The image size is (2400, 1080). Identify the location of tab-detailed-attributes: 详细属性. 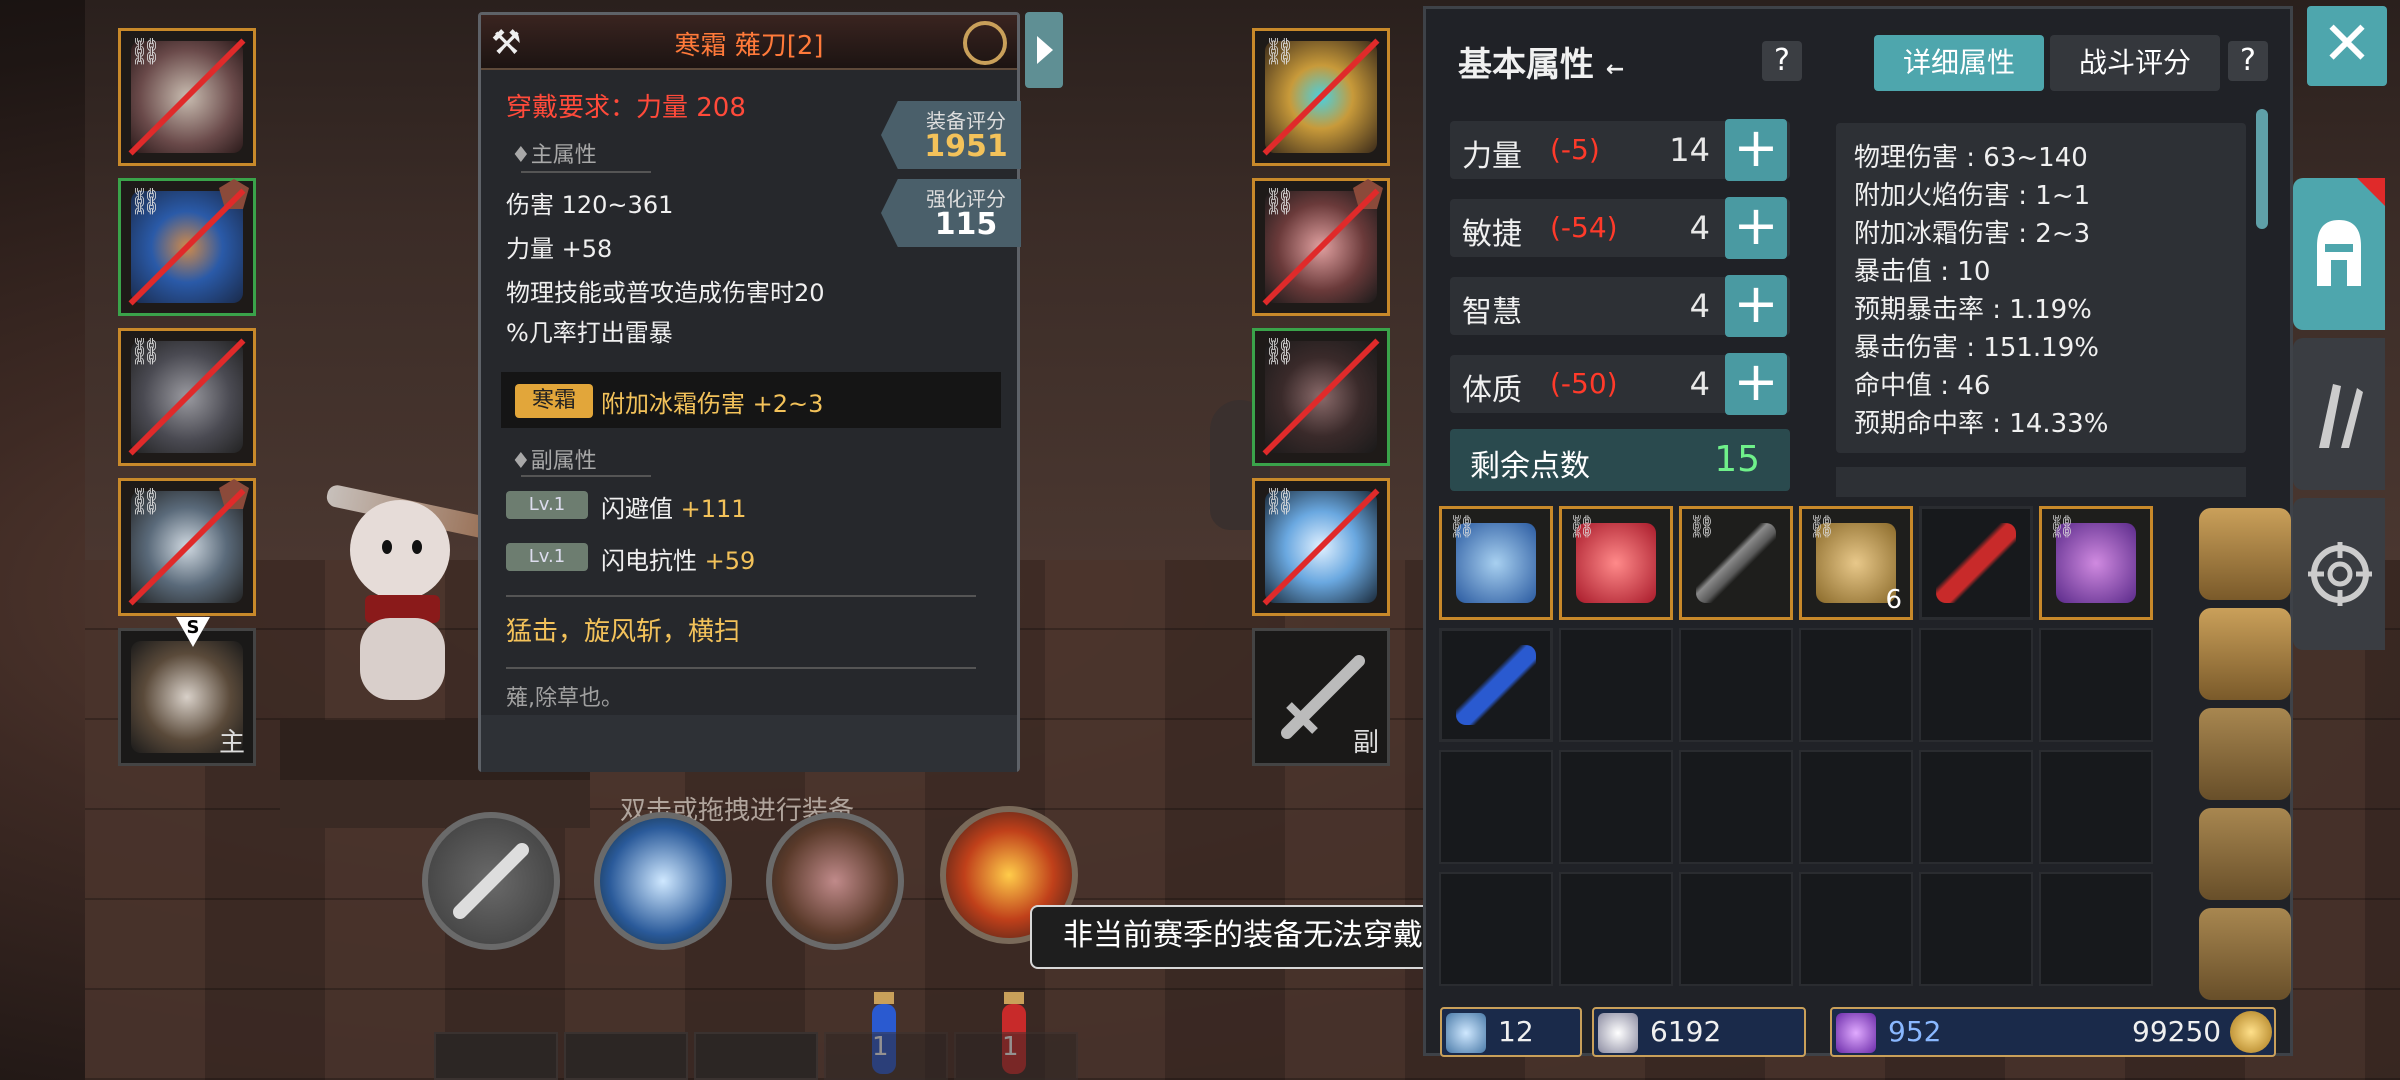
(1959, 63).